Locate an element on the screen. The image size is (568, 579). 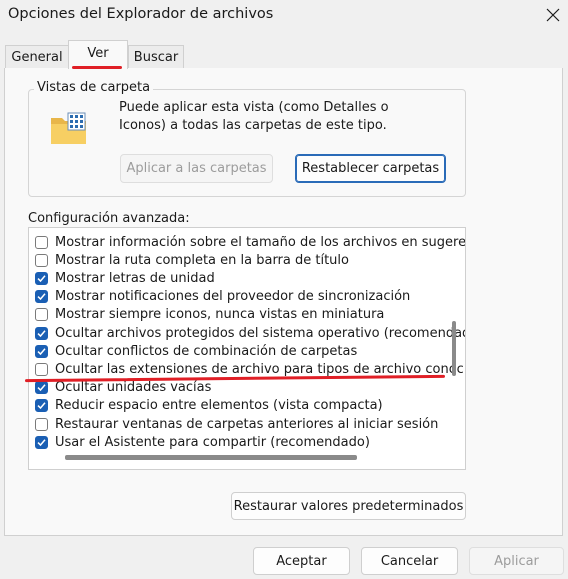
folder-views-legend: Vistas de carpeta is located at coordinates (94, 87).